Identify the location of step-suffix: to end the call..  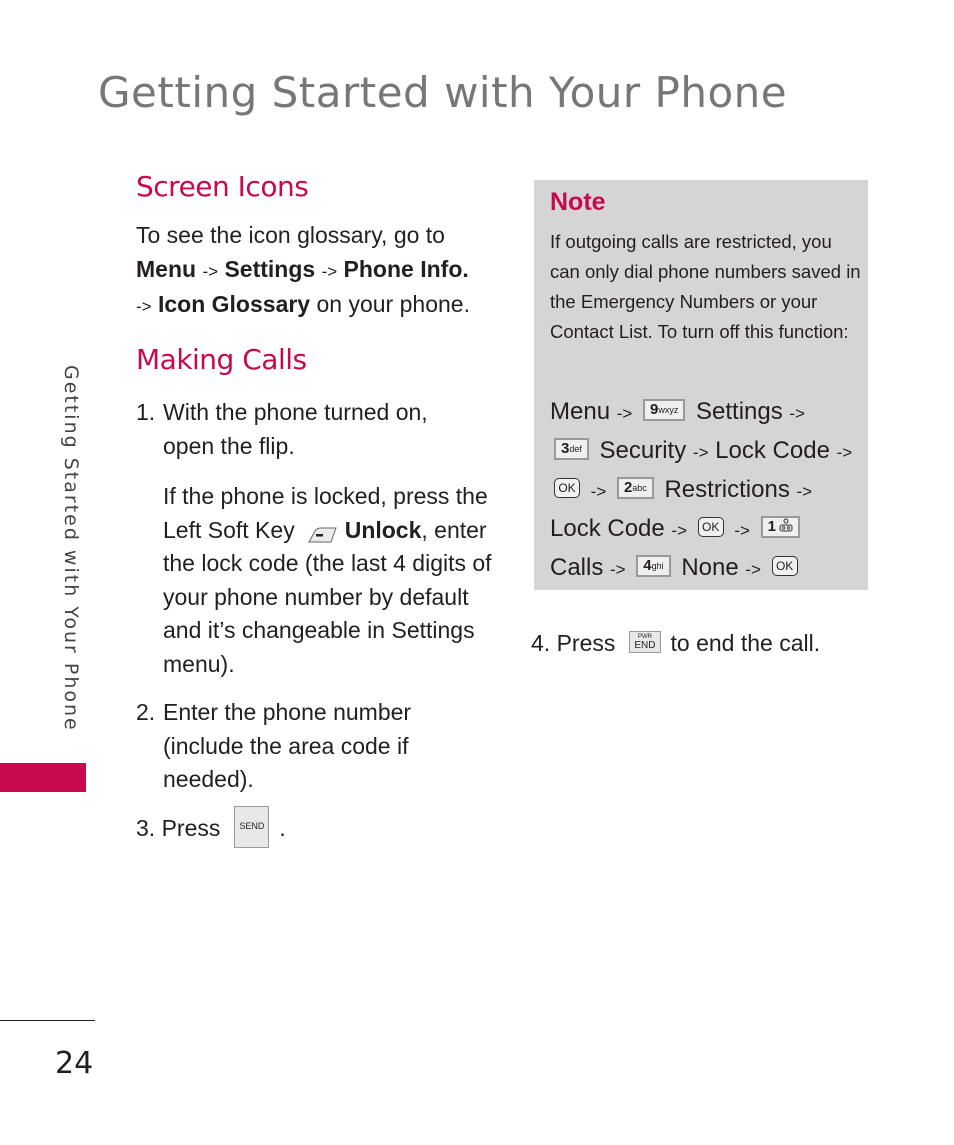
(745, 643).